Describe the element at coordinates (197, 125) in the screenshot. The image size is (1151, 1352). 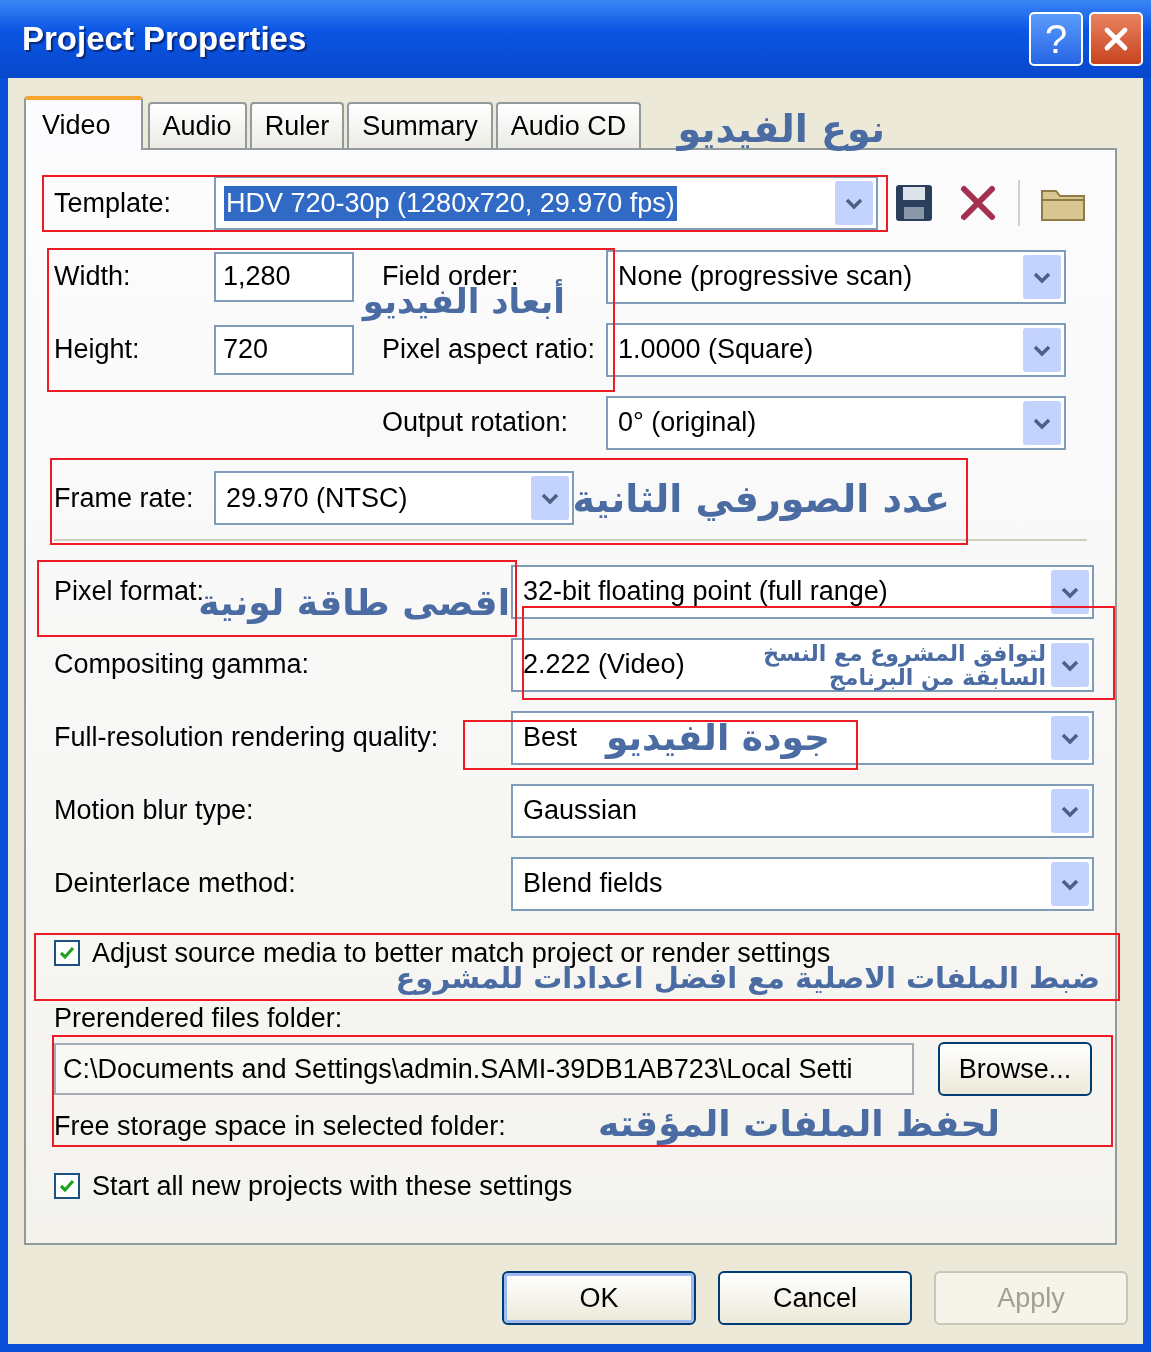
I see `tab: Audio` at that location.